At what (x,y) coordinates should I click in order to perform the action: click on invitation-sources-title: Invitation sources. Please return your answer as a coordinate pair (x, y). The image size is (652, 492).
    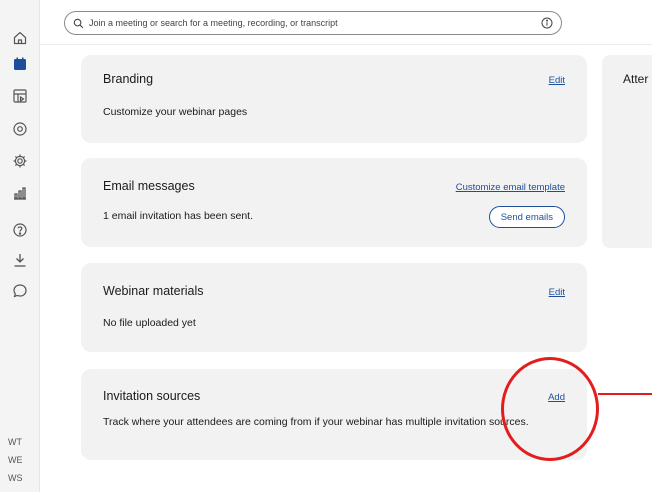
    Looking at the image, I should click on (152, 396).